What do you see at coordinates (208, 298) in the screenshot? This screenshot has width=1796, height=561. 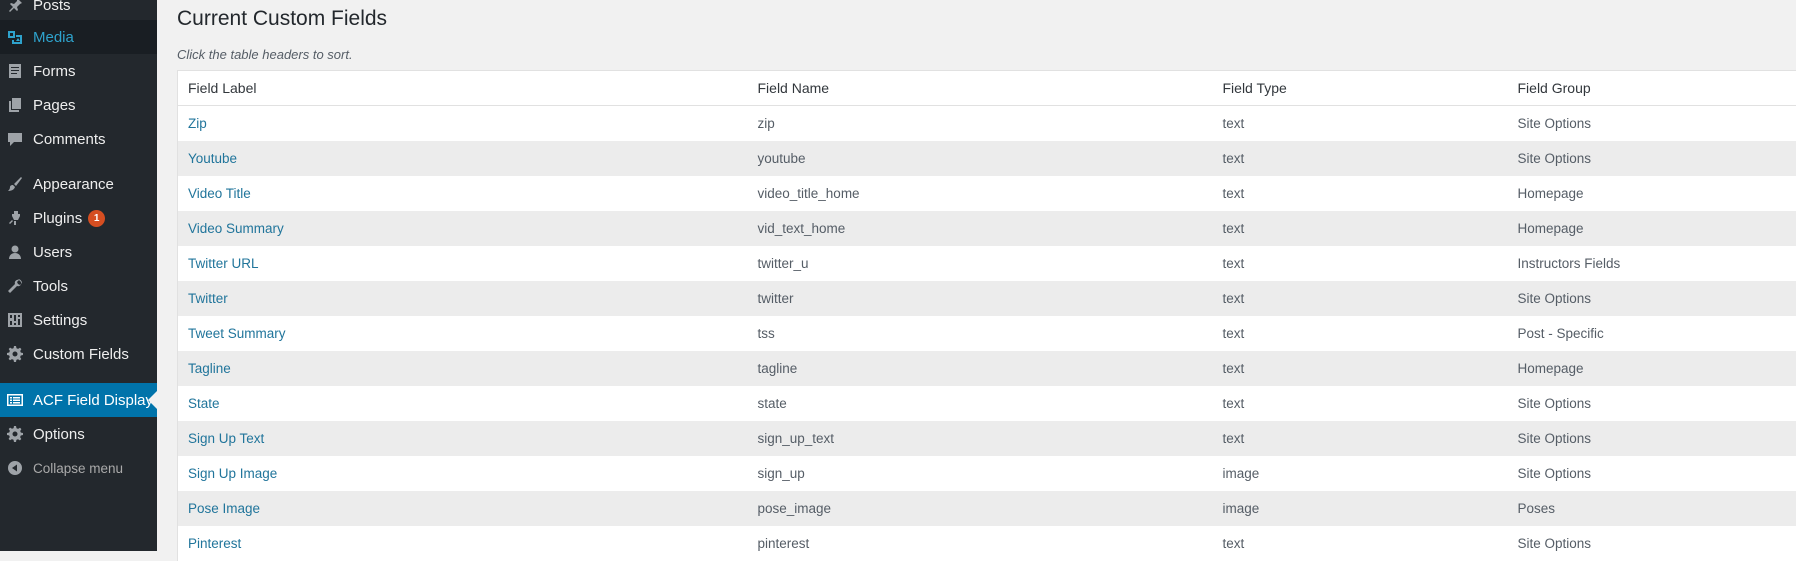 I see `field-label-link: Twitter` at bounding box center [208, 298].